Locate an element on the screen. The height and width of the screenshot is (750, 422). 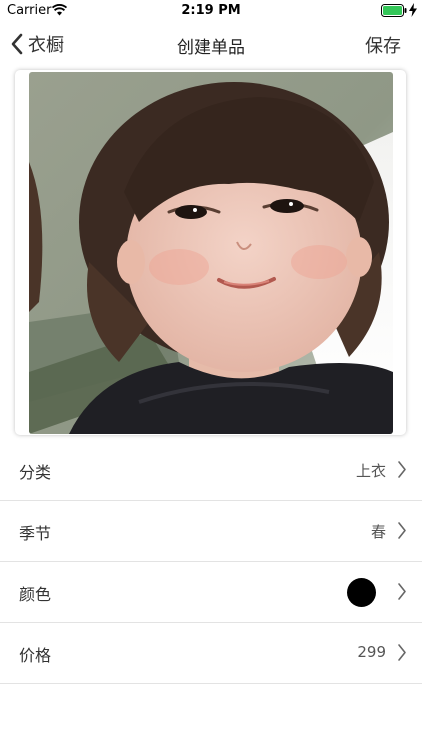
row-season: 季节 春 is located at coordinates (211, 531).